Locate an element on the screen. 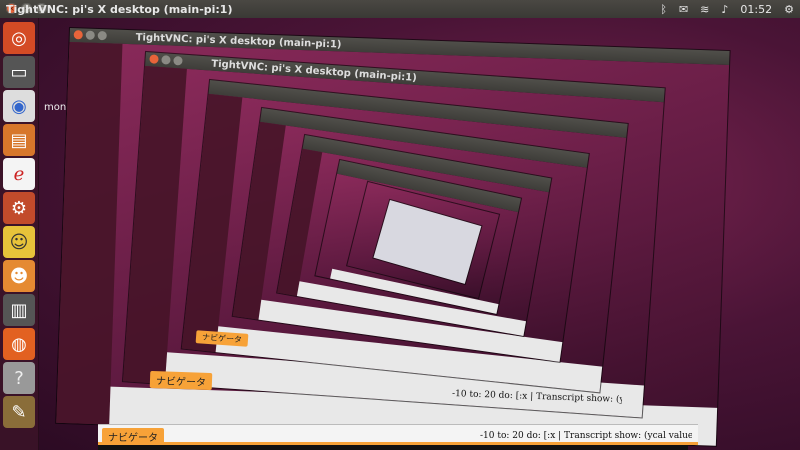 This screenshot has height=450, width=800. chromium-icon: ◉ is located at coordinates (19, 106).